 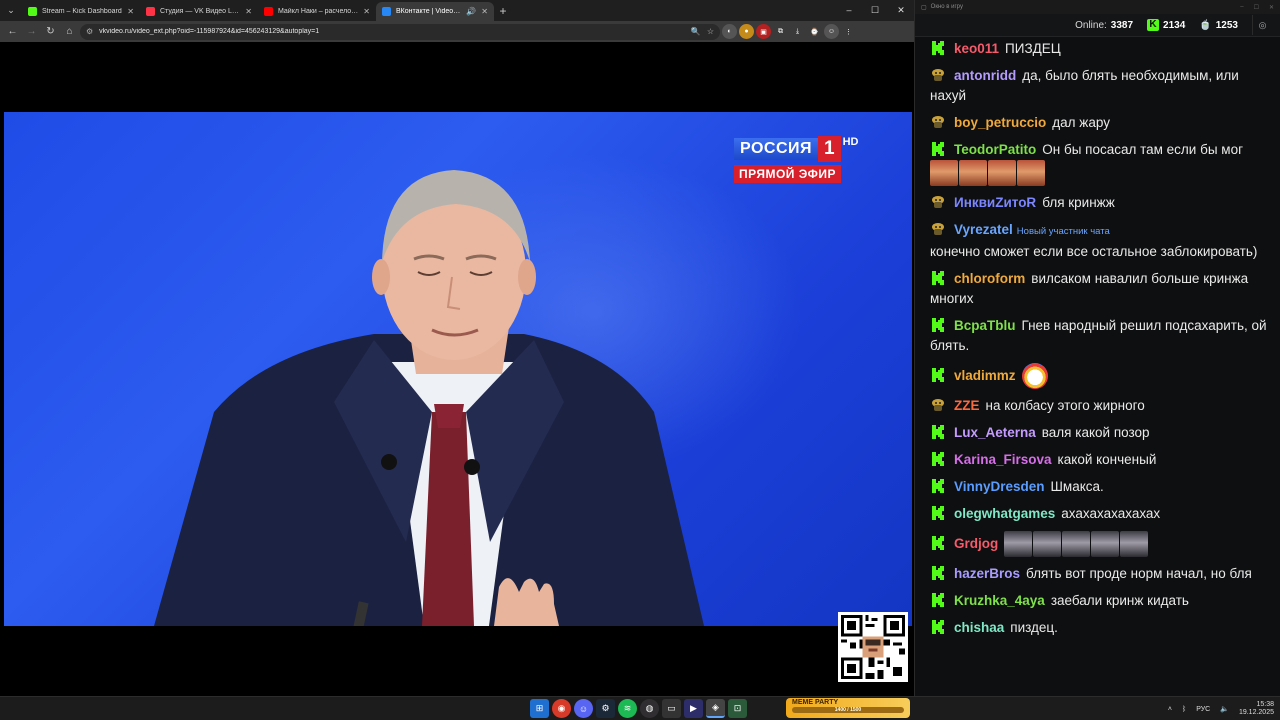 I want to click on spotify-icon: ≋, so click(x=627, y=708).